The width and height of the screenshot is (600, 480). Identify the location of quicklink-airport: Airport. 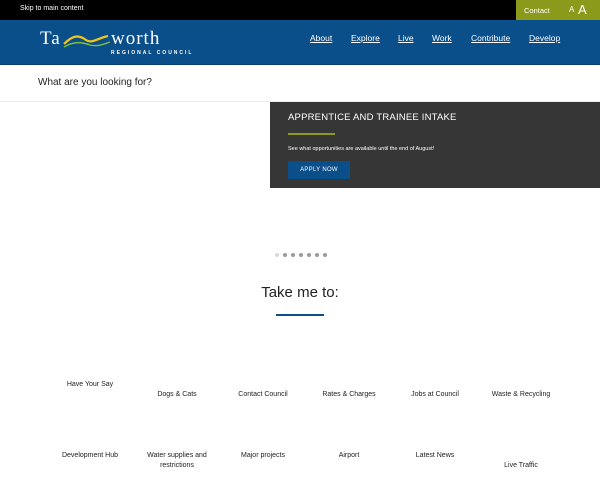
(349, 456).